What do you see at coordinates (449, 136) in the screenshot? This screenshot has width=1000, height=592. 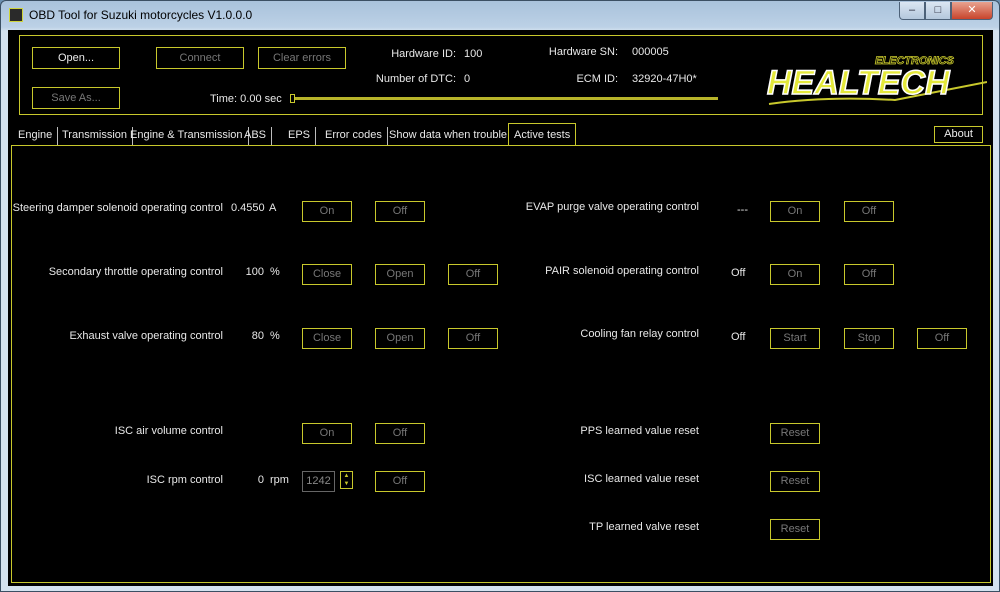 I see `tab-show-data-when-trouble: Show data when trouble` at bounding box center [449, 136].